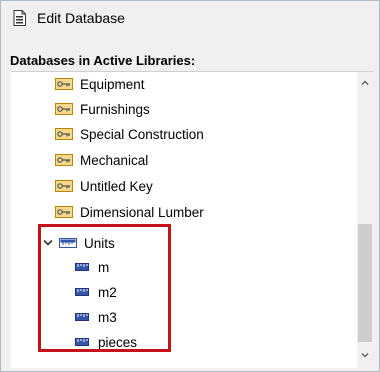  What do you see at coordinates (190, 19) in the screenshot?
I see `title-bar: Edit Database` at bounding box center [190, 19].